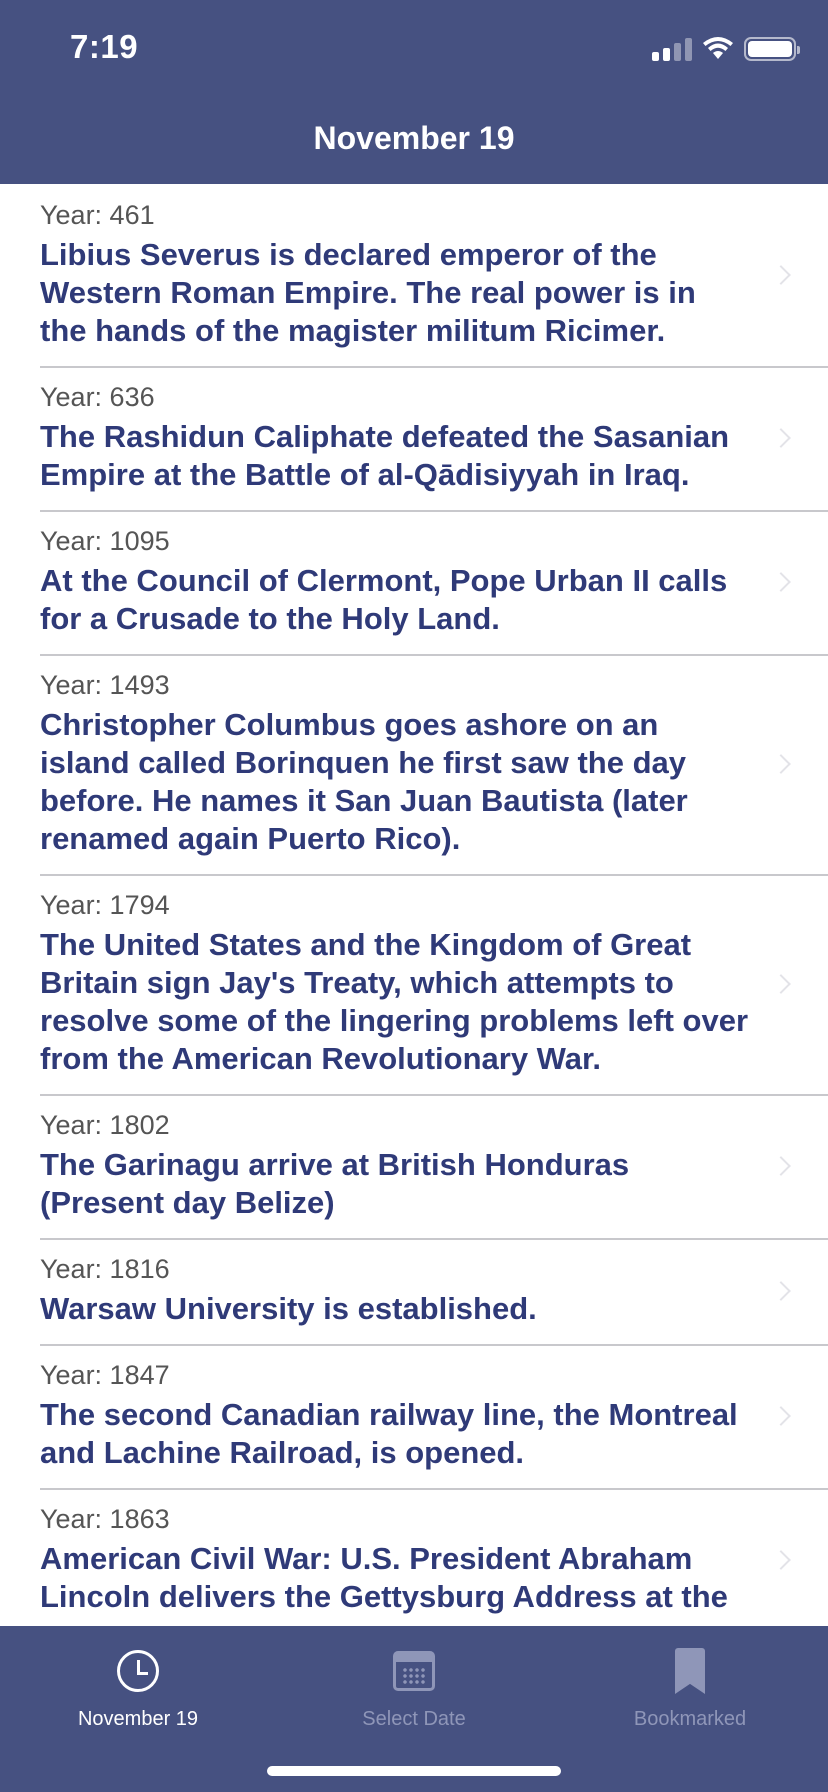  Describe the element at coordinates (97, 215) in the screenshot. I see `event-year: Year: 461` at that location.